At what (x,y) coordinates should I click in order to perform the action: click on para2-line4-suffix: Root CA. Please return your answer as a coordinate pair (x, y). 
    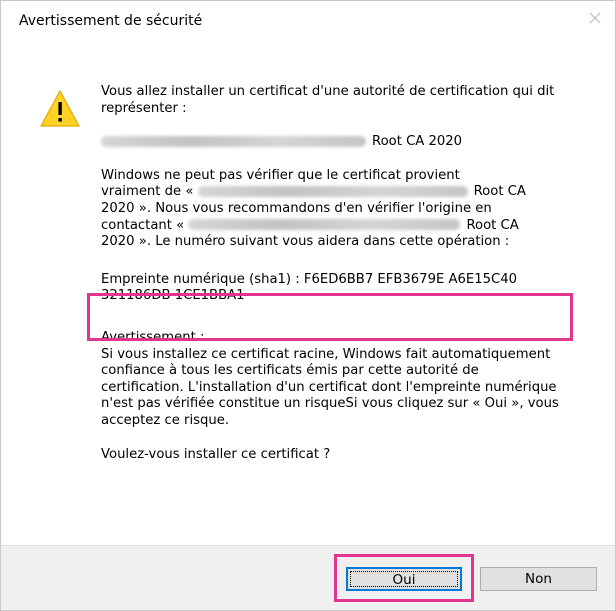
    Looking at the image, I should click on (492, 225).